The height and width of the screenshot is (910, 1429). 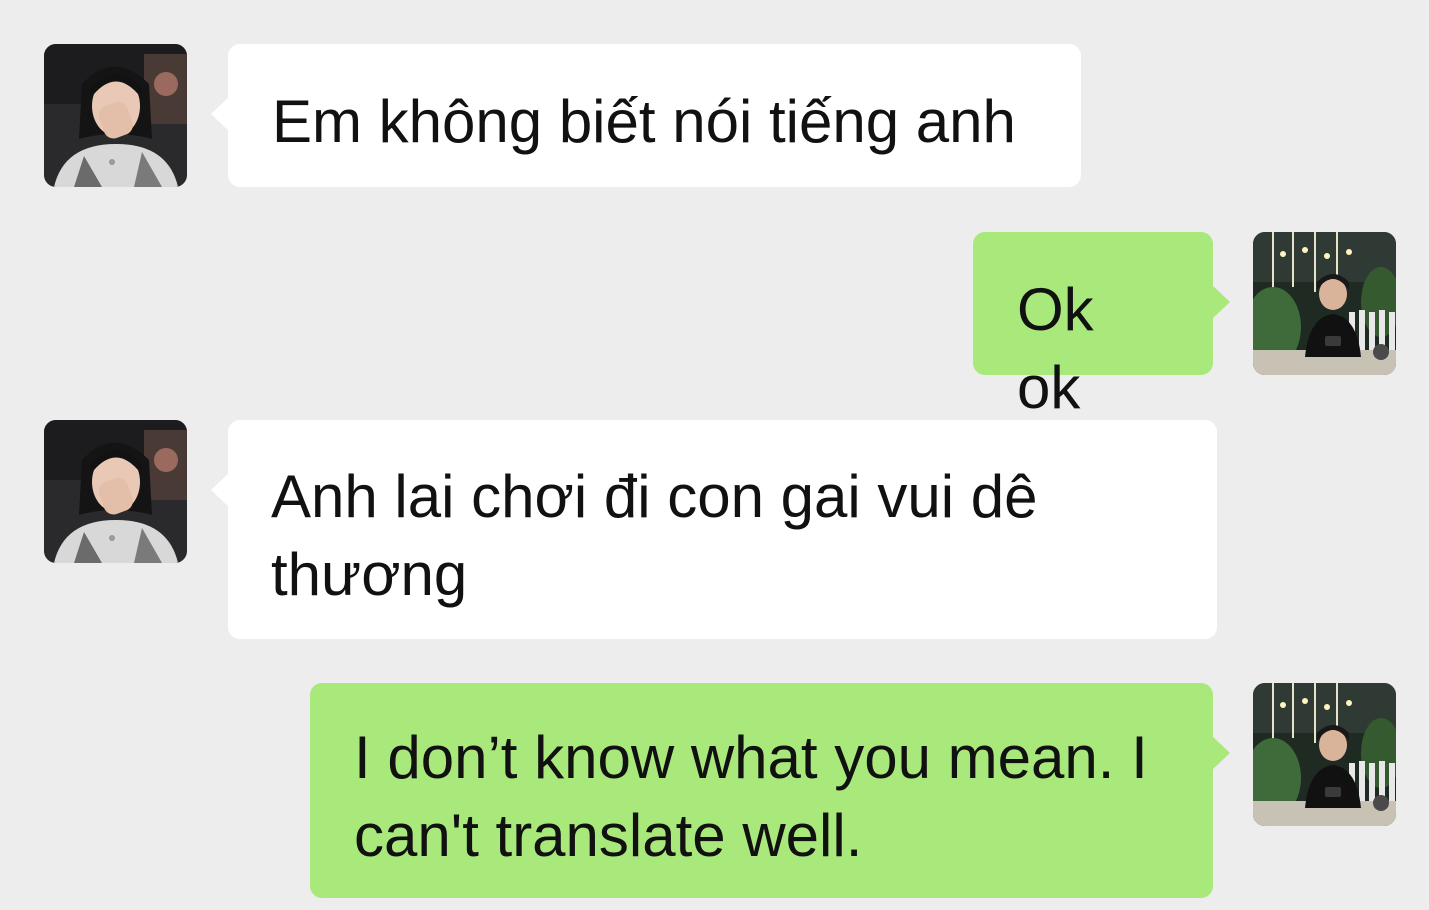 What do you see at coordinates (1064, 348) in the screenshot?
I see `message-text: Ok ok` at bounding box center [1064, 348].